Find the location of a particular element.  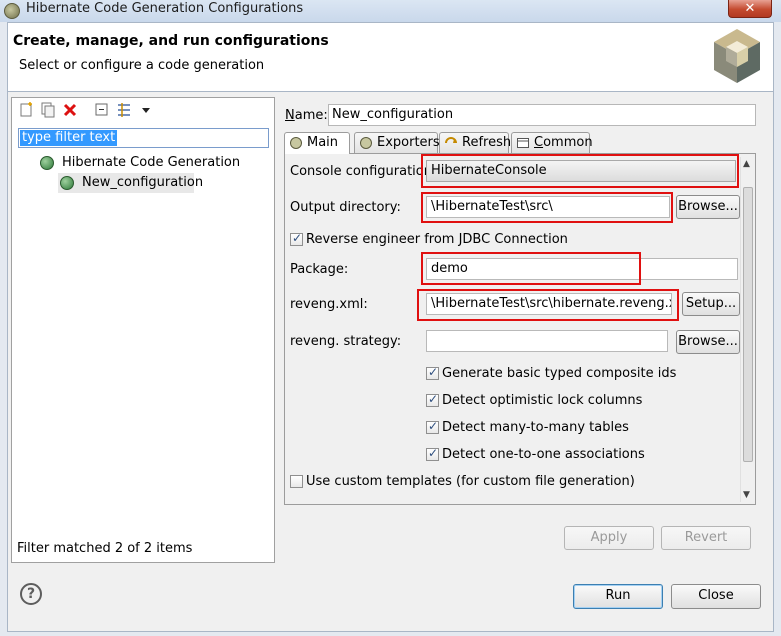

reverse-engineer-checkbox is located at coordinates (296, 238).